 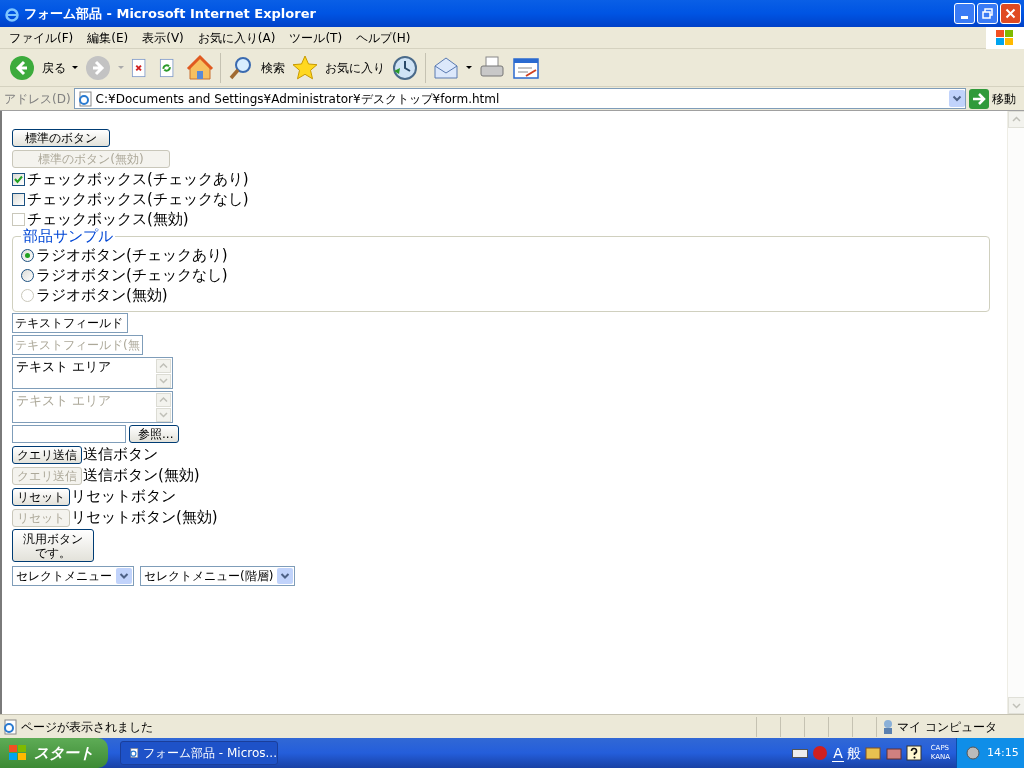 I want to click on button-caption: リセットボタン, so click(x=123, y=497).